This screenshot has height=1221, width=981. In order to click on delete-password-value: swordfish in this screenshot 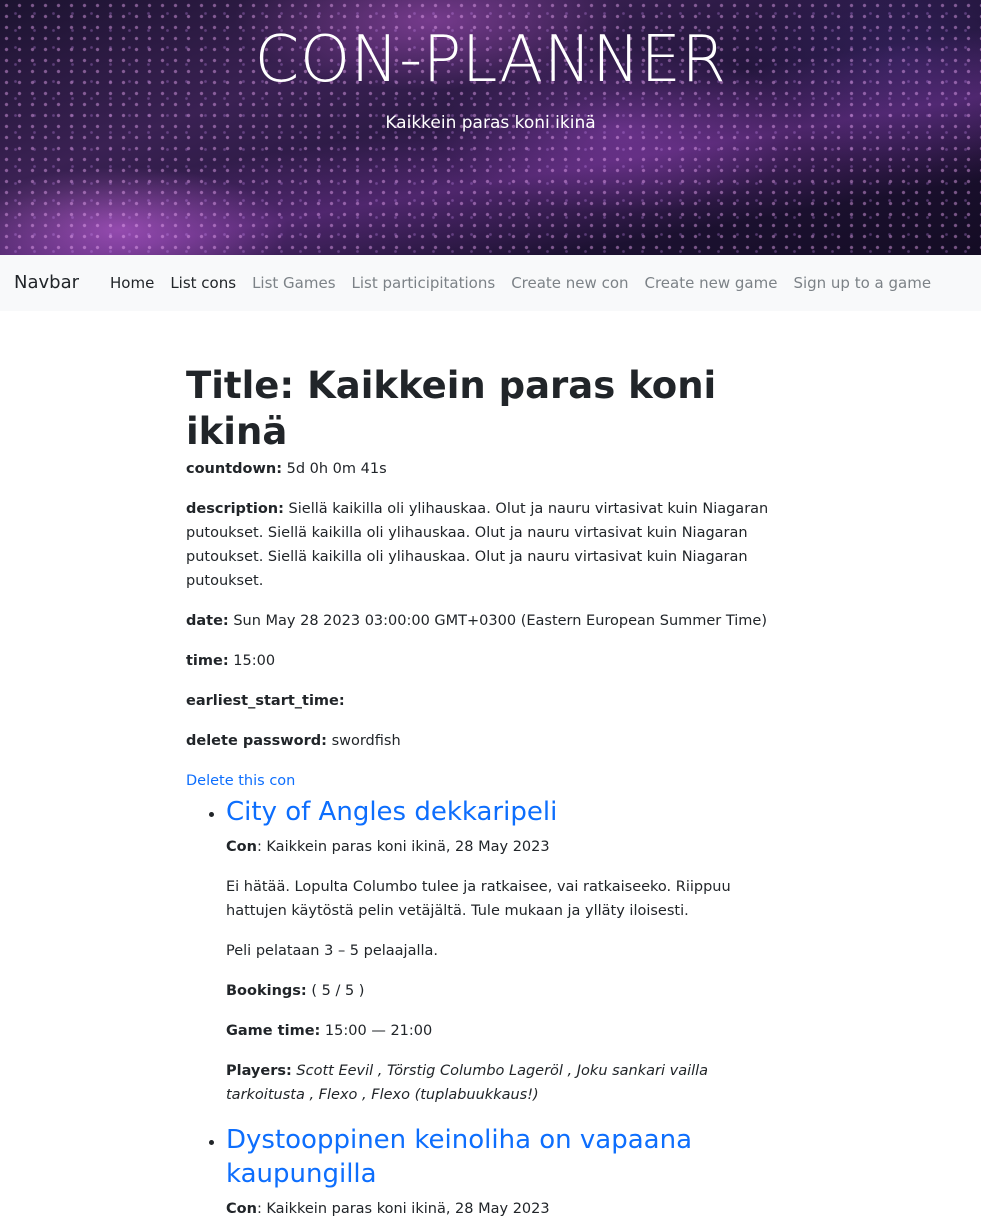, I will do `click(366, 741)`.